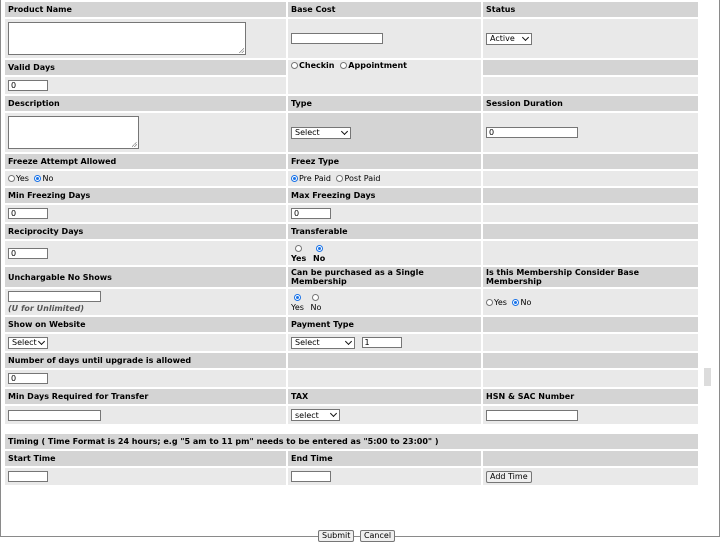  Describe the element at coordinates (145, 103) in the screenshot. I see `description-label: Description` at that location.